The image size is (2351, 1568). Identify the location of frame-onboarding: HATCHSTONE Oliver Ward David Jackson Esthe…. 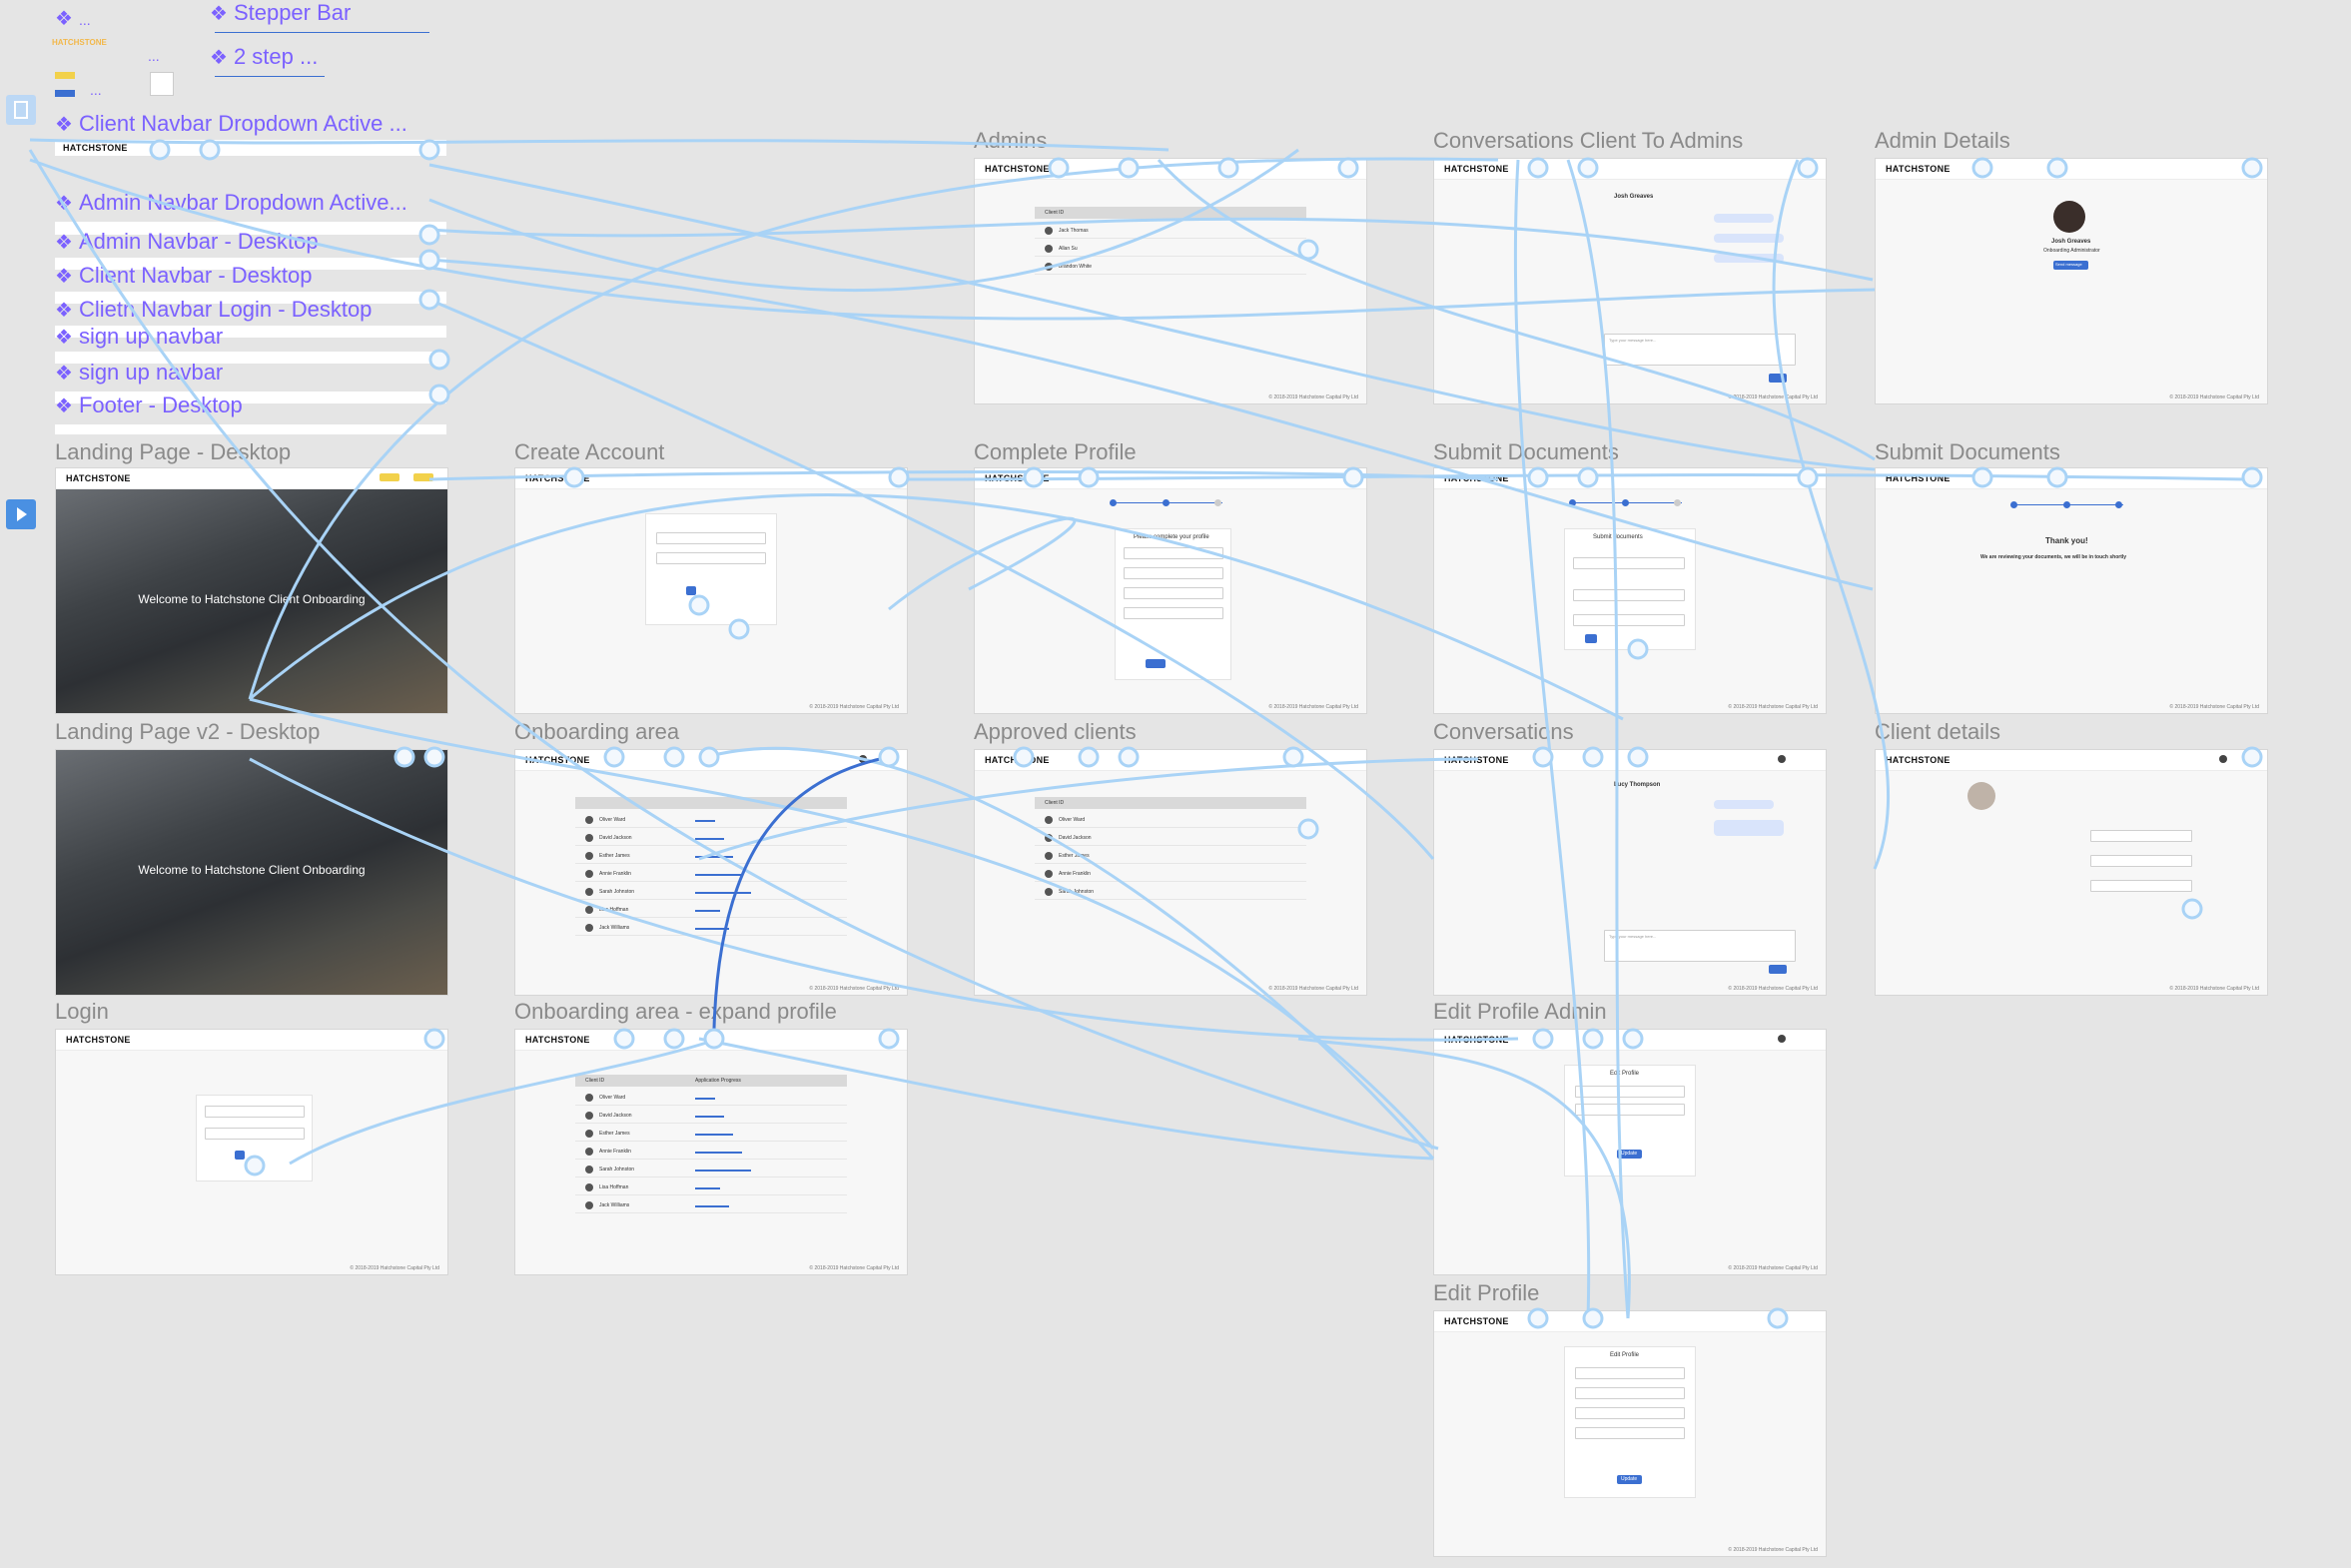
(711, 872).